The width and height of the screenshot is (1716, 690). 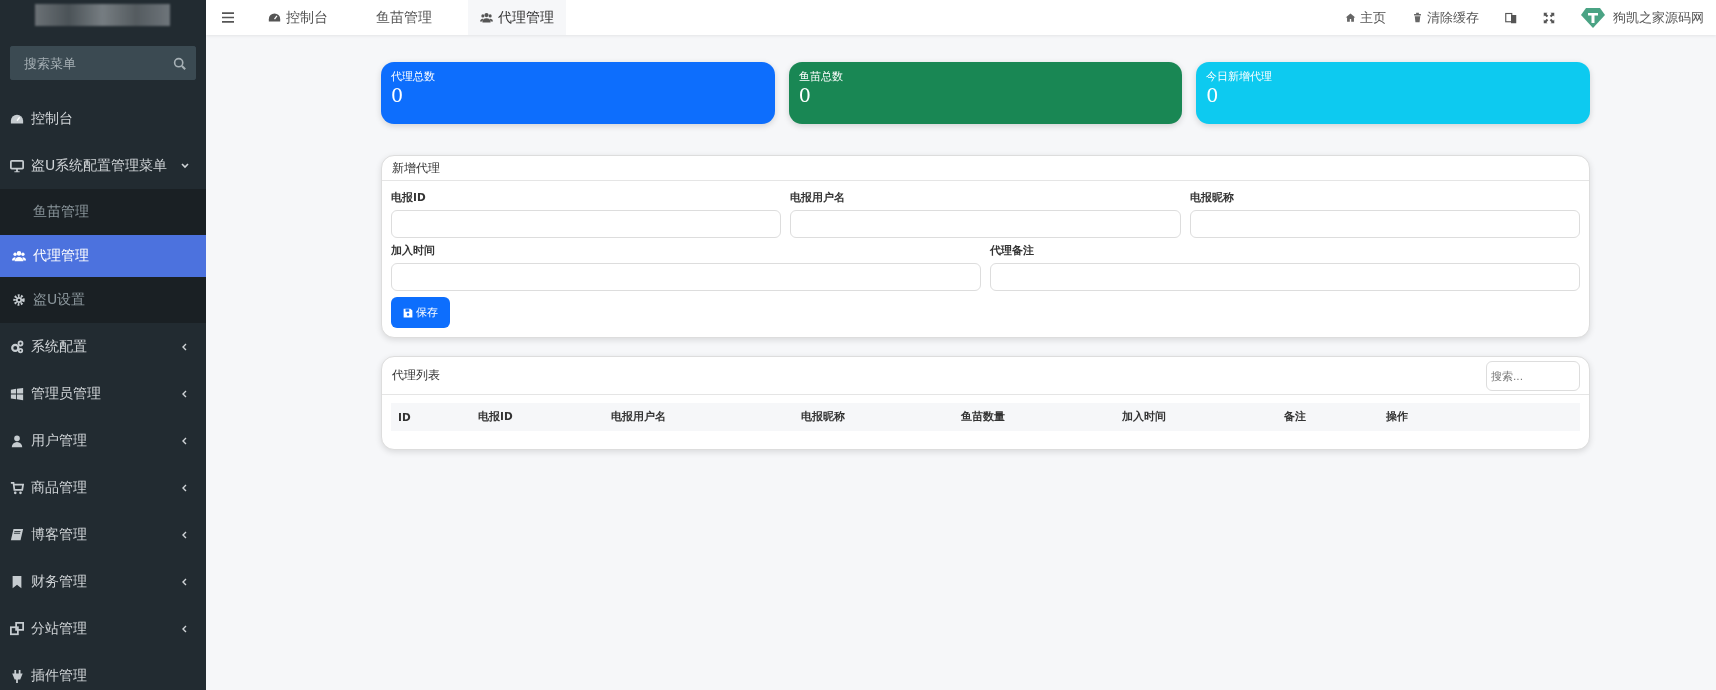 What do you see at coordinates (103, 256) in the screenshot?
I see `sidebar-subitem: 代理管理` at bounding box center [103, 256].